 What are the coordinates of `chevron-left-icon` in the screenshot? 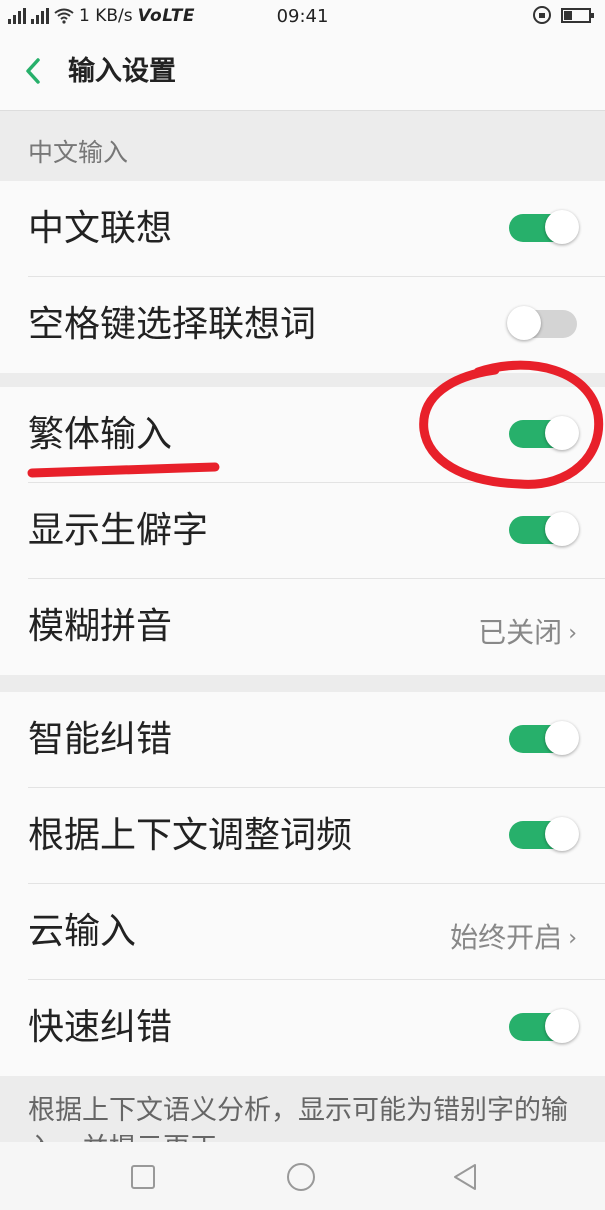 It's located at (35, 71).